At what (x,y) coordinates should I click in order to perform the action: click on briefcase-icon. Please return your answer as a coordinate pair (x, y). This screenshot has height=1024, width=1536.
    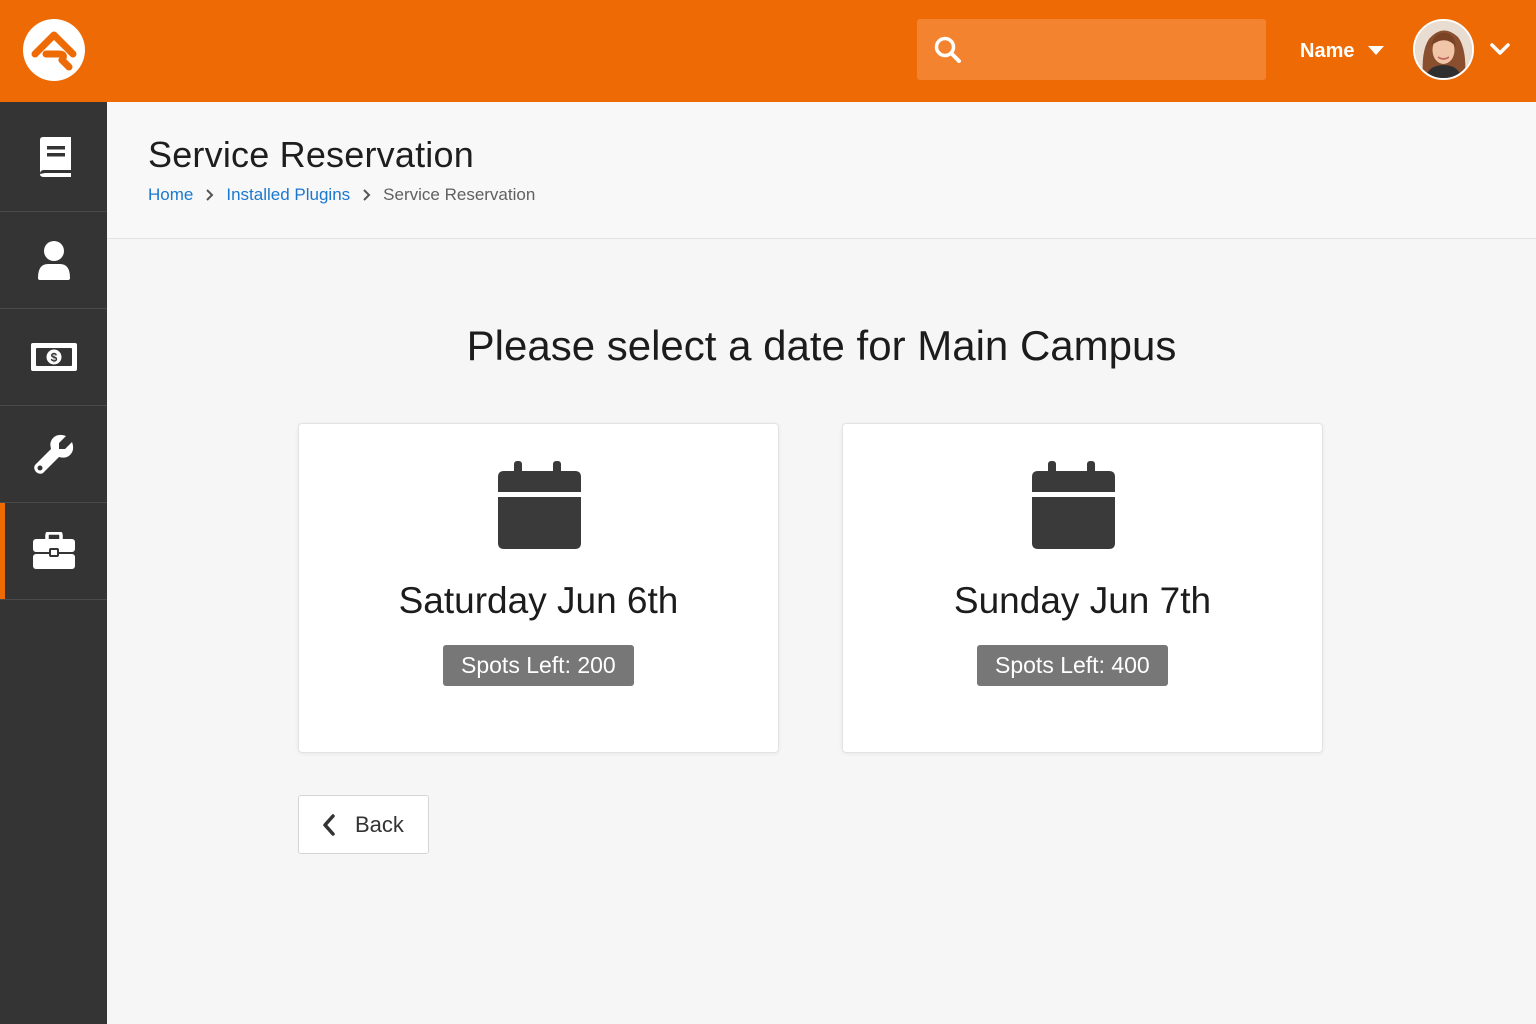
    Looking at the image, I should click on (53, 550).